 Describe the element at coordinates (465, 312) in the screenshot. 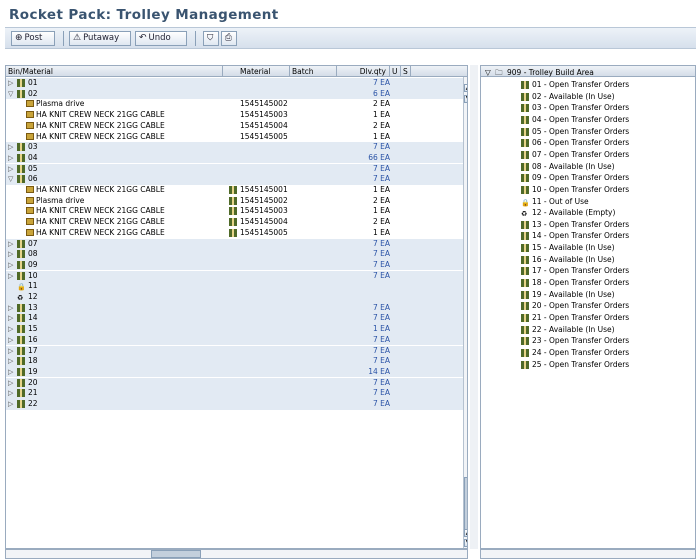

I see `vertical-scrollbar: ▲ ▼ ▲ ▼` at that location.